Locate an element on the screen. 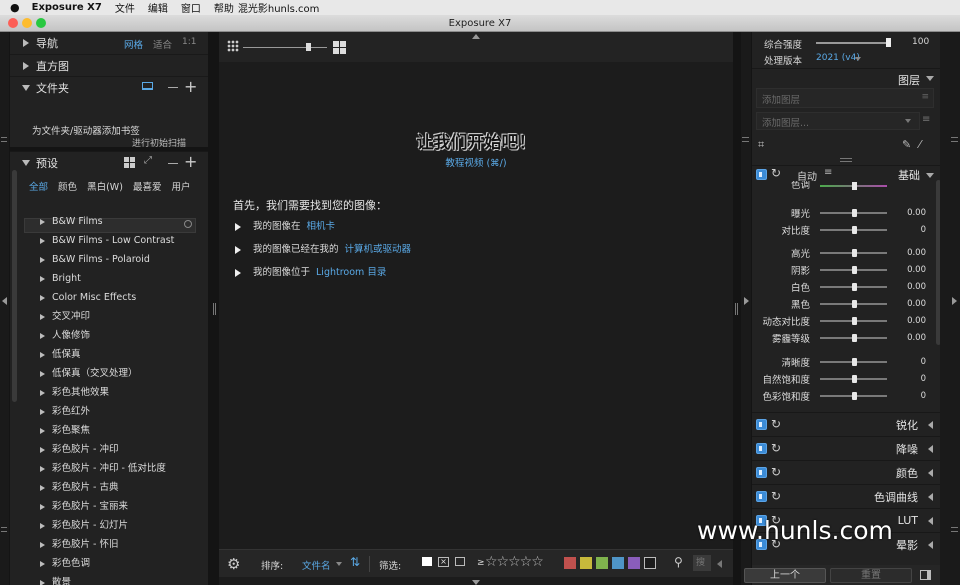  collapse-bottom-icon is located at coordinates (476, 582).